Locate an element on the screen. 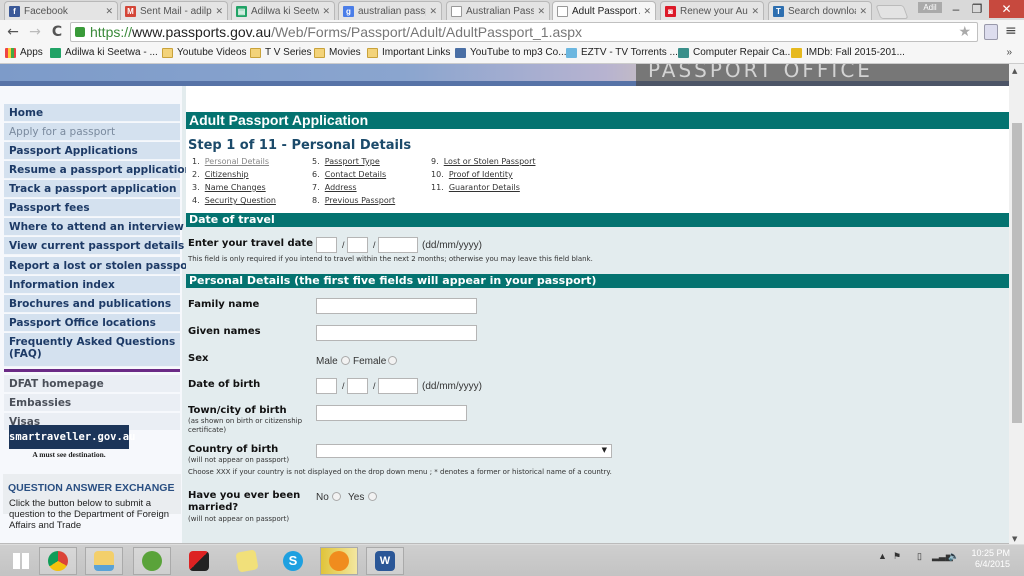 This screenshot has height=576, width=1024. step-label: Lost or Stolen Passport is located at coordinates (490, 161).